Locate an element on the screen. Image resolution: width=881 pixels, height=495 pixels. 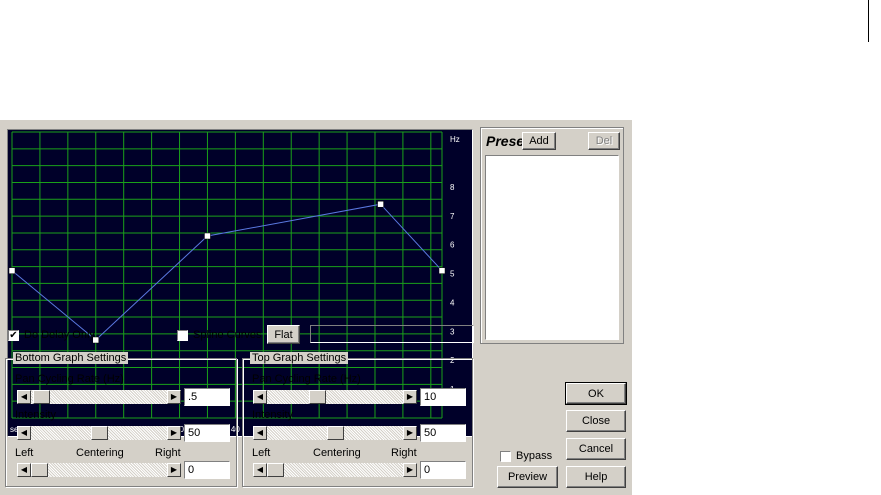
presets-list is located at coordinates (552, 247).